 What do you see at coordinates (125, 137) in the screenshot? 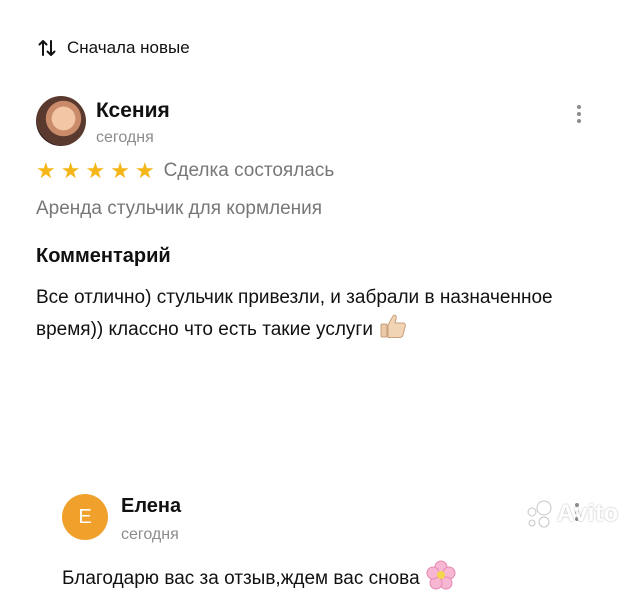
I see `review-date: сегодня` at bounding box center [125, 137].